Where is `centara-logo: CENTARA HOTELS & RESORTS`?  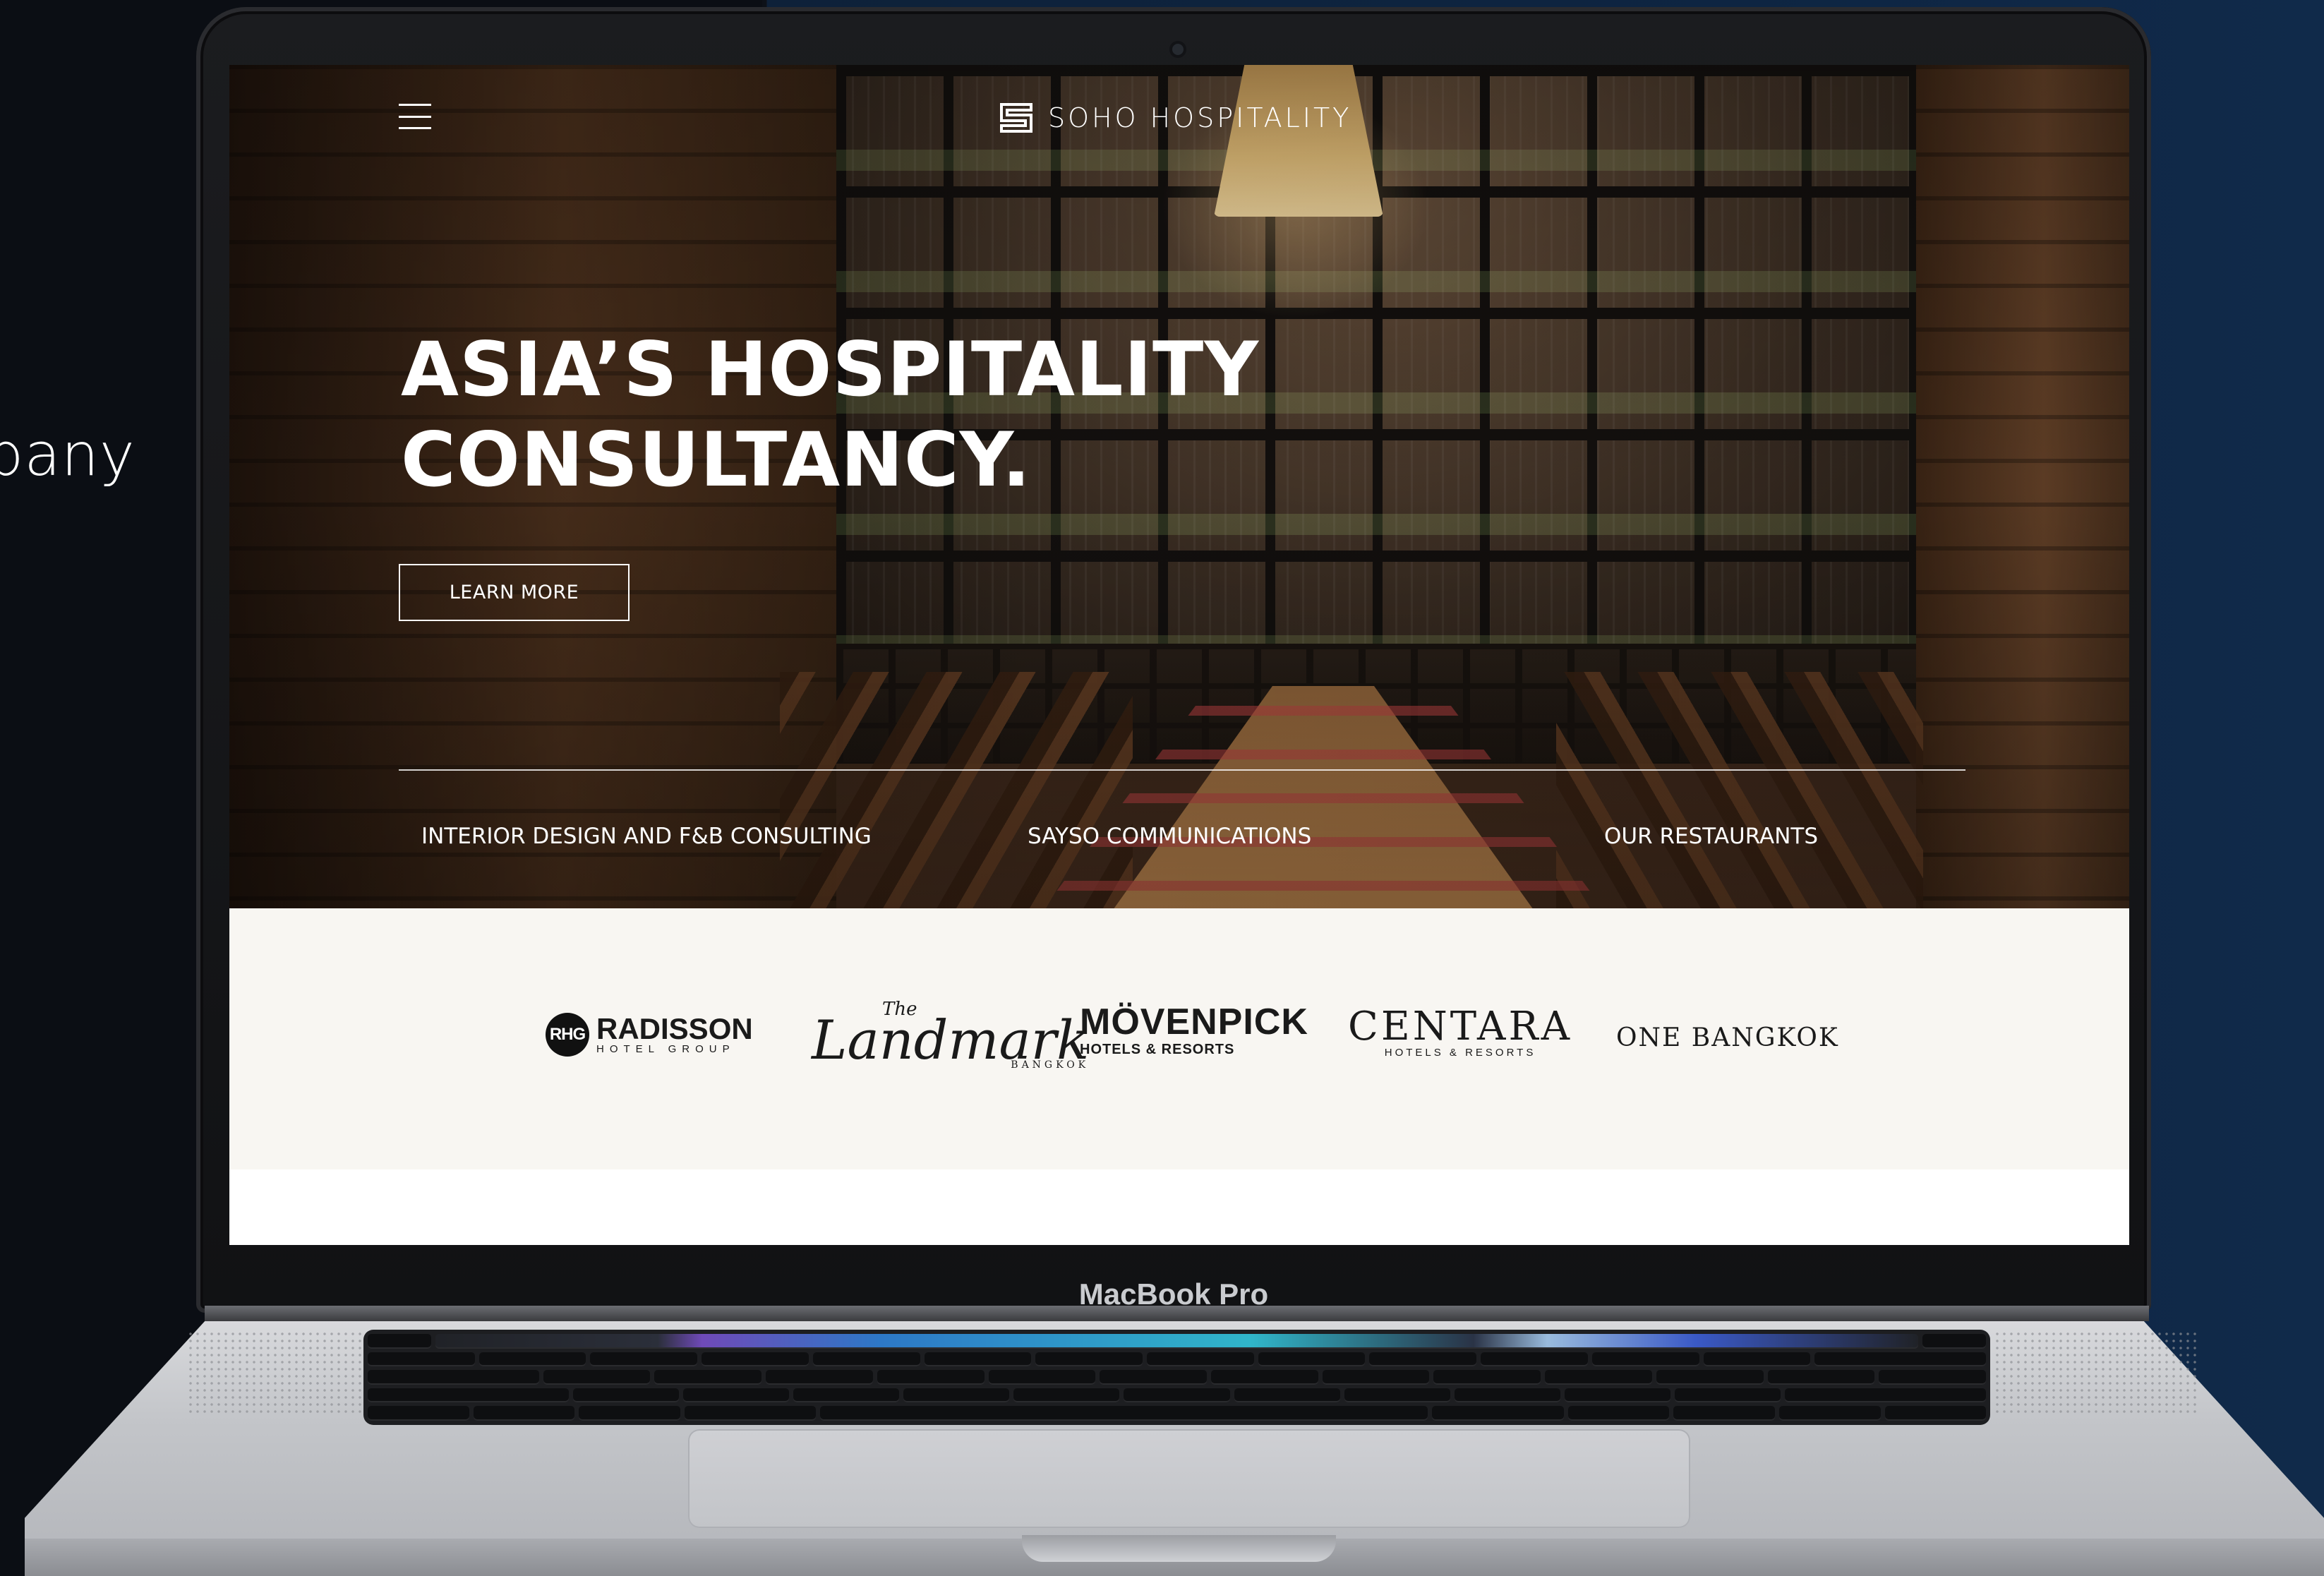 centara-logo: CENTARA HOTELS & RESORTS is located at coordinates (1460, 1033).